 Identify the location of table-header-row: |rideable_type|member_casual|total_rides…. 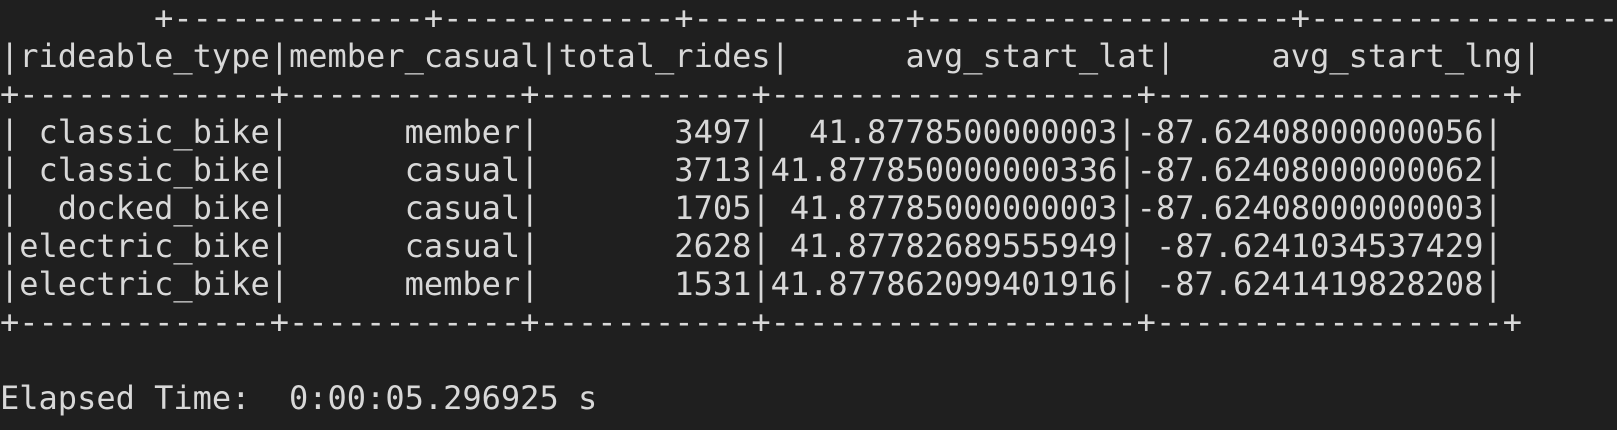
(771, 56).